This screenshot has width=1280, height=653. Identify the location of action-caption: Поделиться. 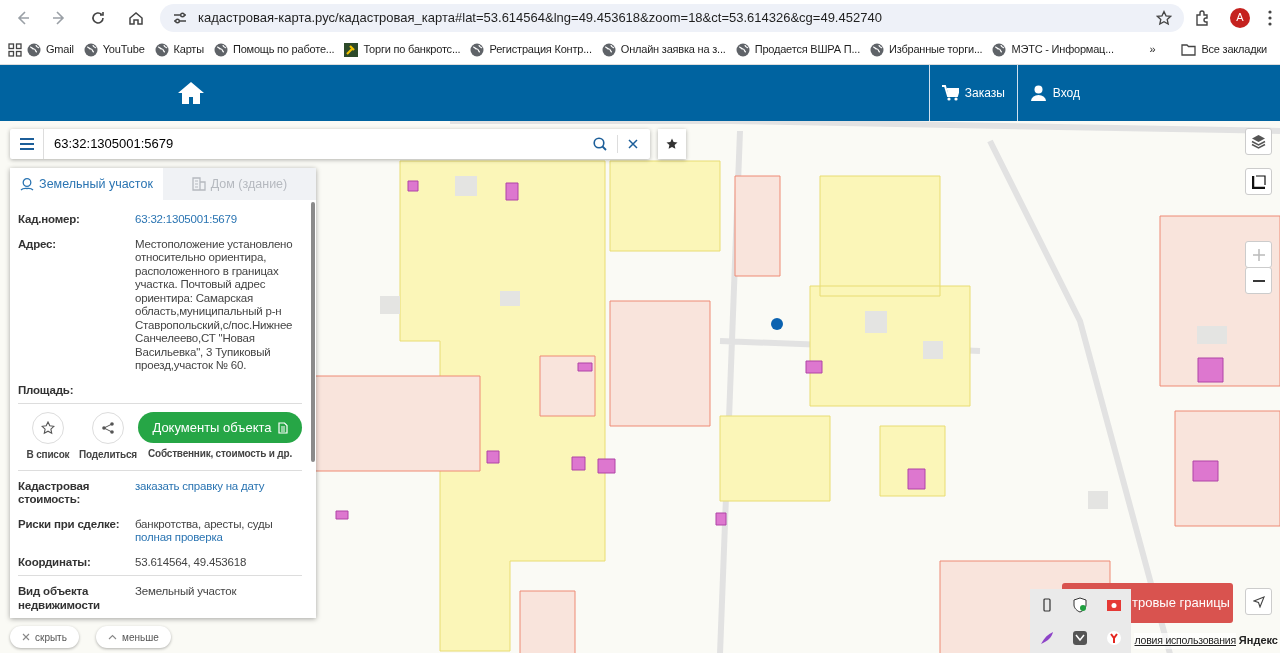
(108, 455).